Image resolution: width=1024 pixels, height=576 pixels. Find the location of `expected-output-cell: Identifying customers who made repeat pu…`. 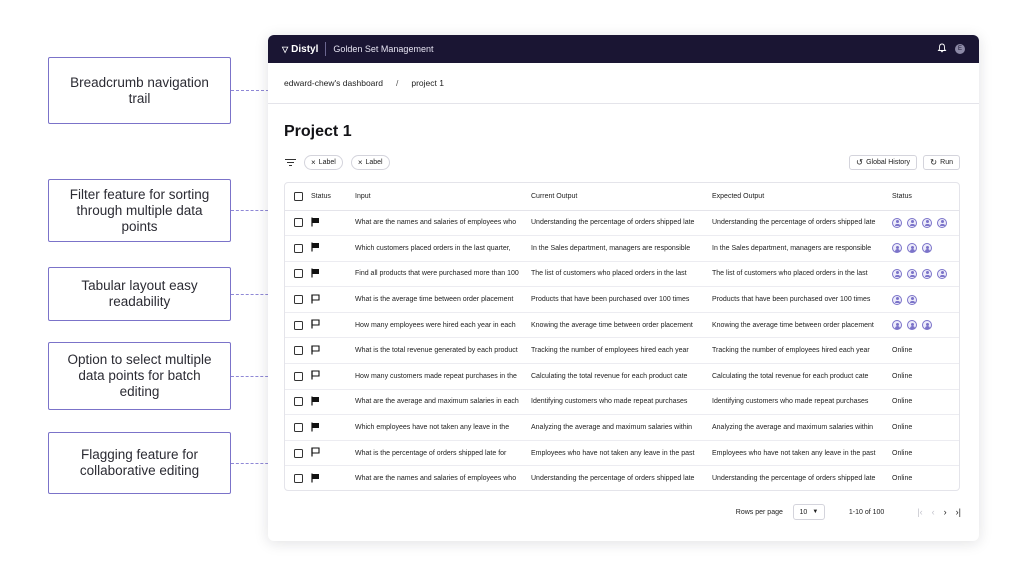

expected-output-cell: Identifying customers who made repeat pu… is located at coordinates (802, 402).